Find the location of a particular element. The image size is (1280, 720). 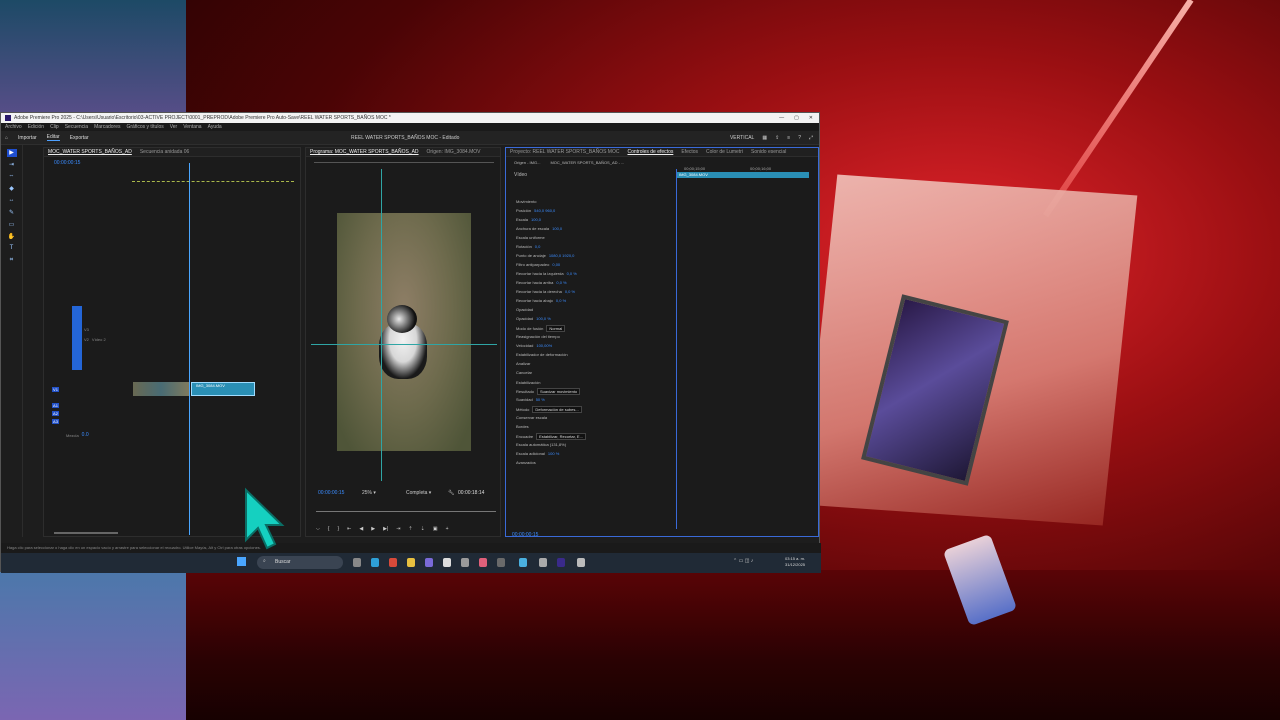

go-to-out-icon: ⇥ is located at coordinates (398, 529).